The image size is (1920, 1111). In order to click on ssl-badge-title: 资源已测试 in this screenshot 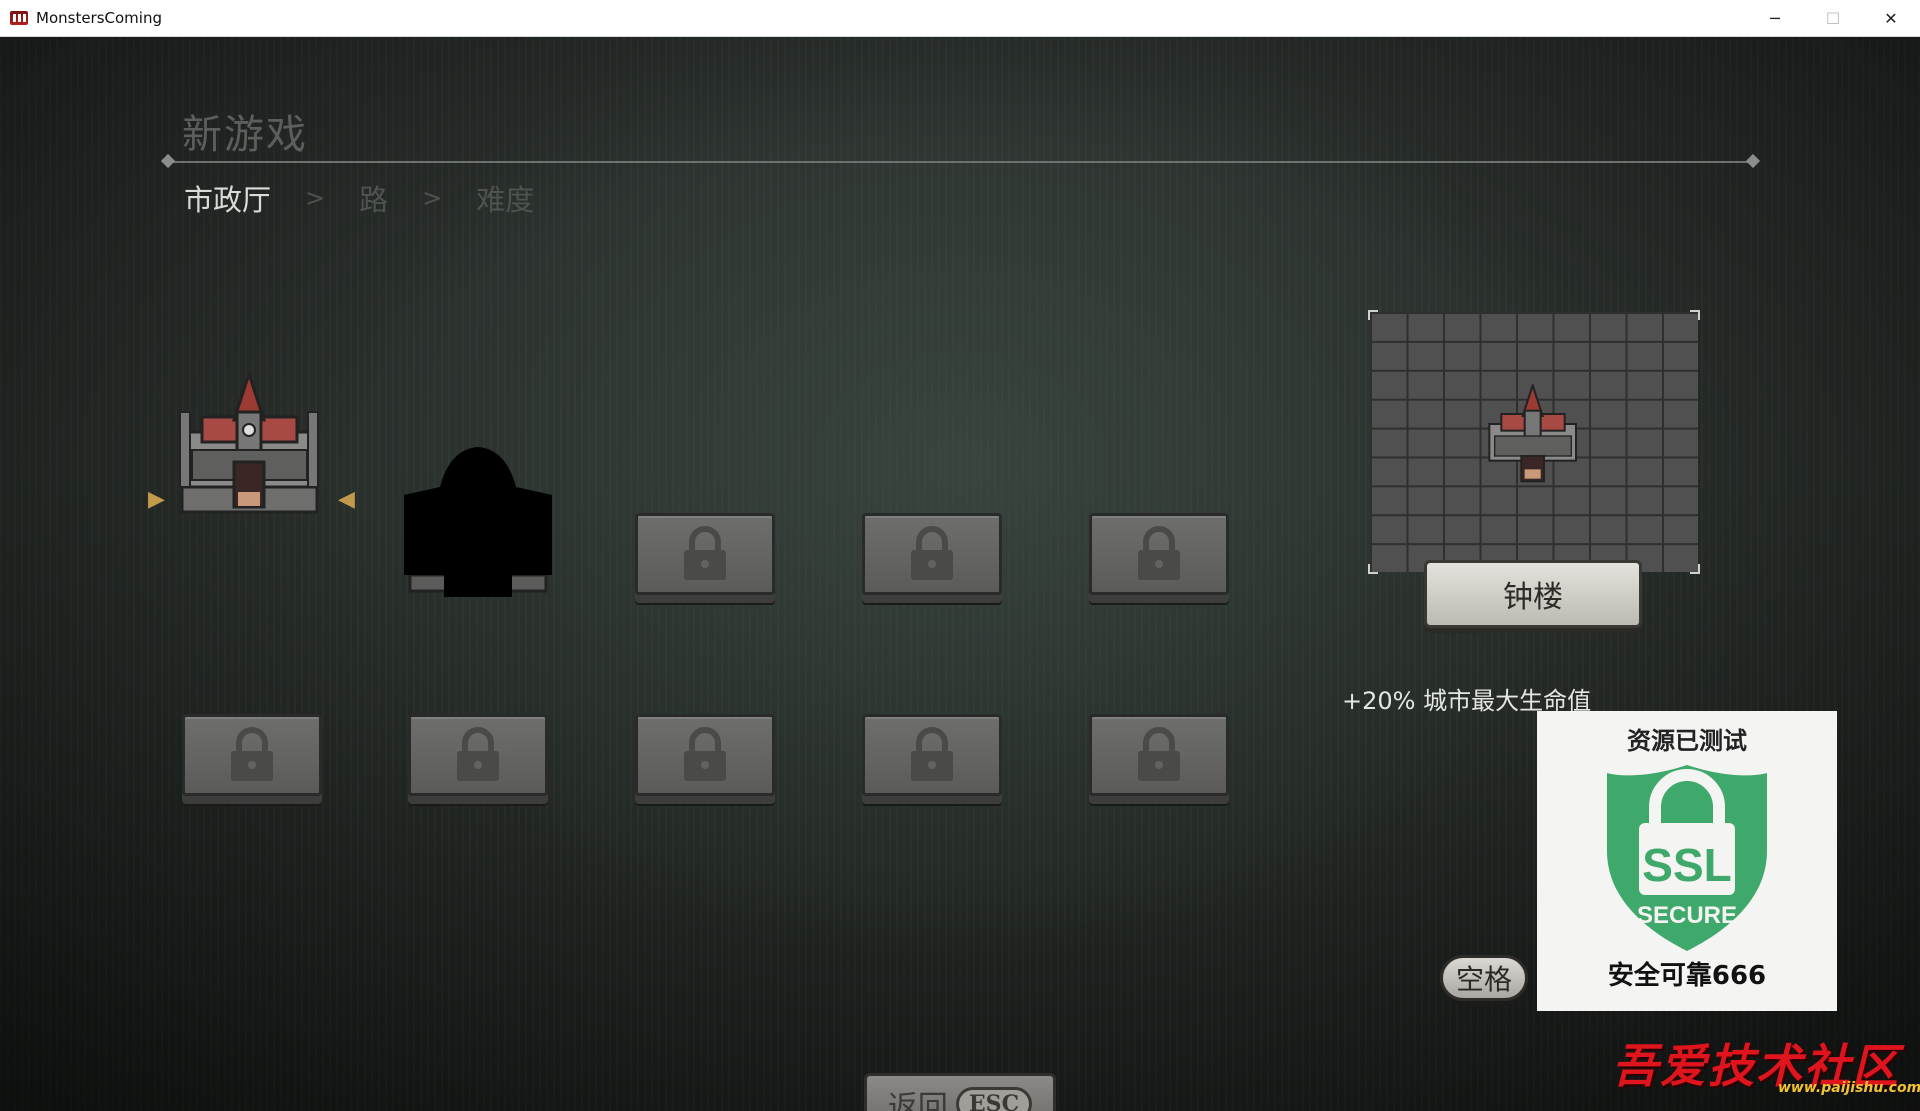, I will do `click(1687, 741)`.